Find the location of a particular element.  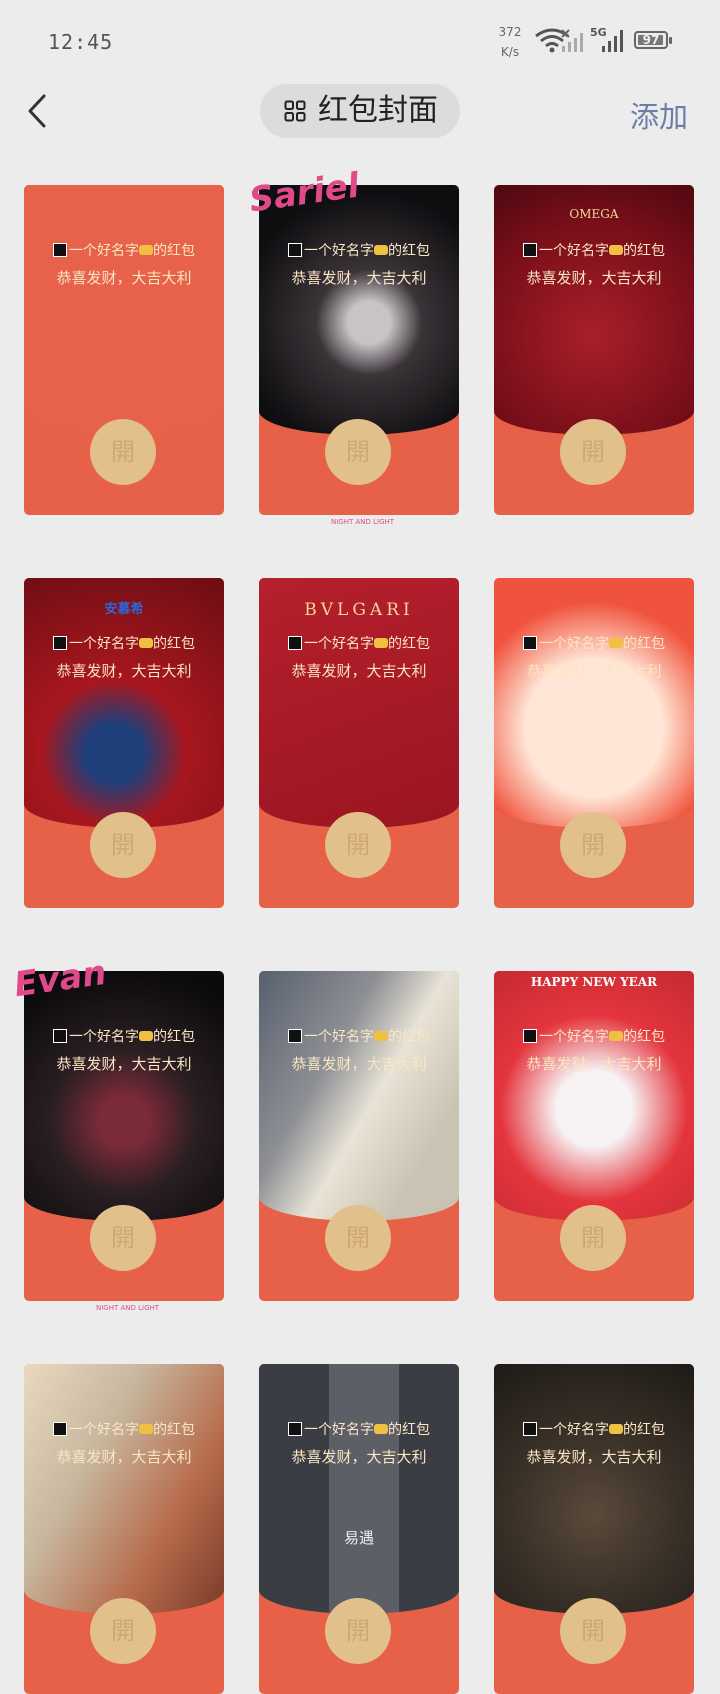

brand-label: HAPPY NEW YEAR is located at coordinates (594, 982).